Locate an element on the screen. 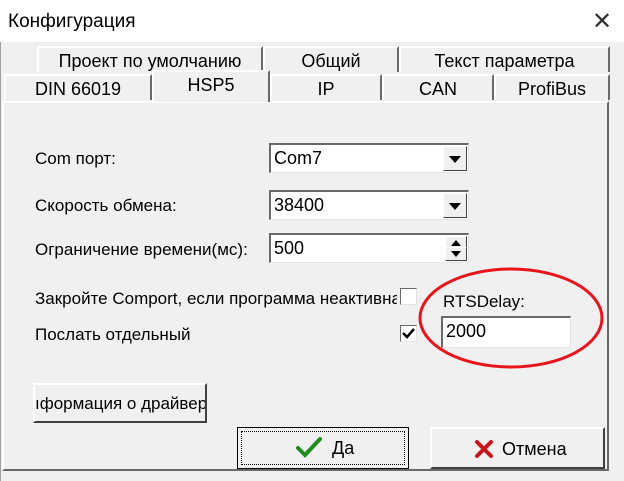 The height and width of the screenshot is (481, 624). timeout-value: 500 is located at coordinates (289, 248).